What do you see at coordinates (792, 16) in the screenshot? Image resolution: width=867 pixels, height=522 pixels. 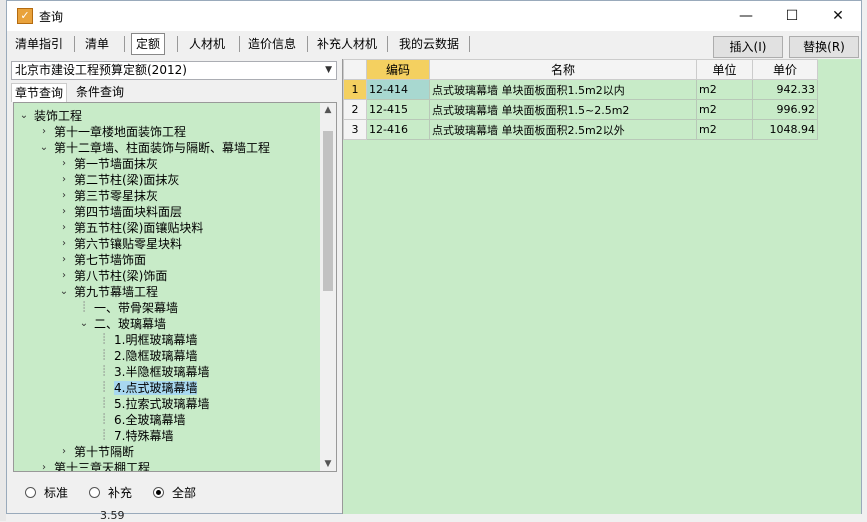 I see `maximize-button: ☐` at bounding box center [792, 16].